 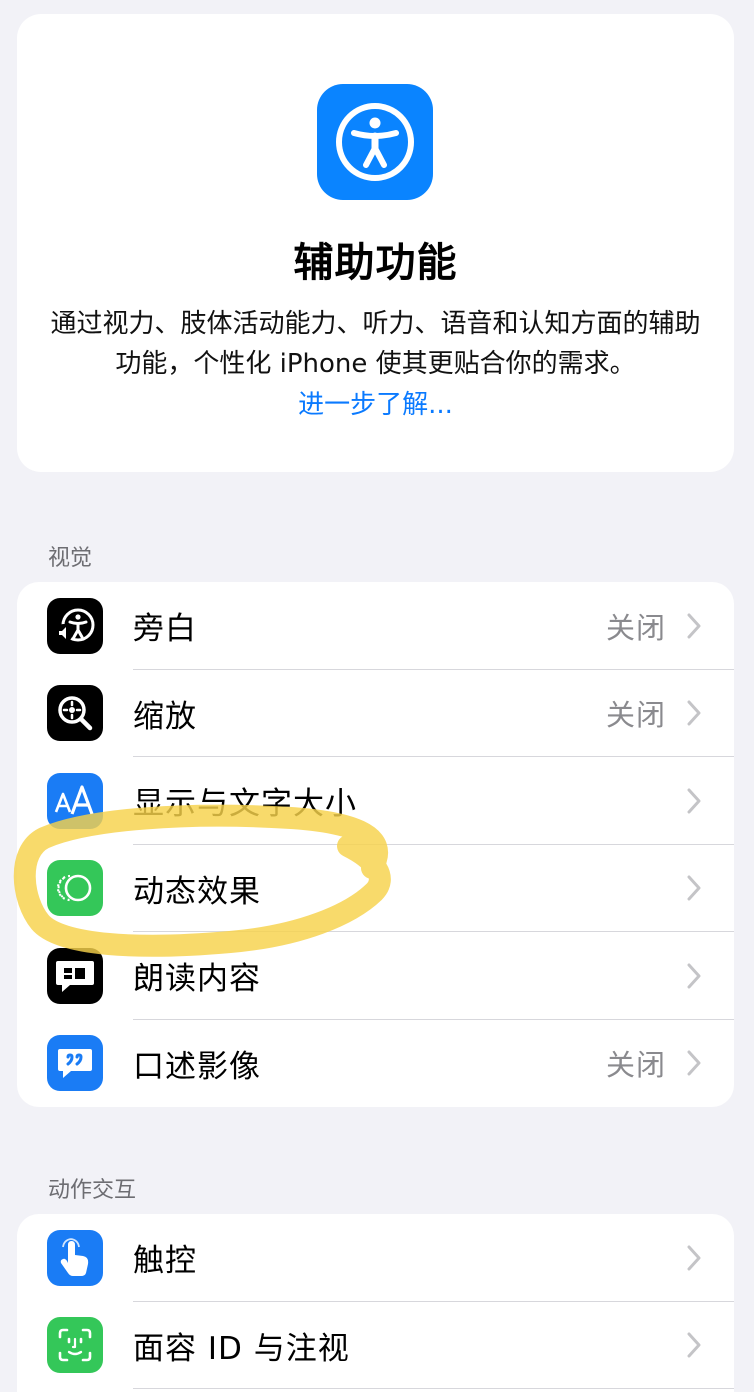 What do you see at coordinates (433, 1388) in the screenshot?
I see `row-divider` at bounding box center [433, 1388].